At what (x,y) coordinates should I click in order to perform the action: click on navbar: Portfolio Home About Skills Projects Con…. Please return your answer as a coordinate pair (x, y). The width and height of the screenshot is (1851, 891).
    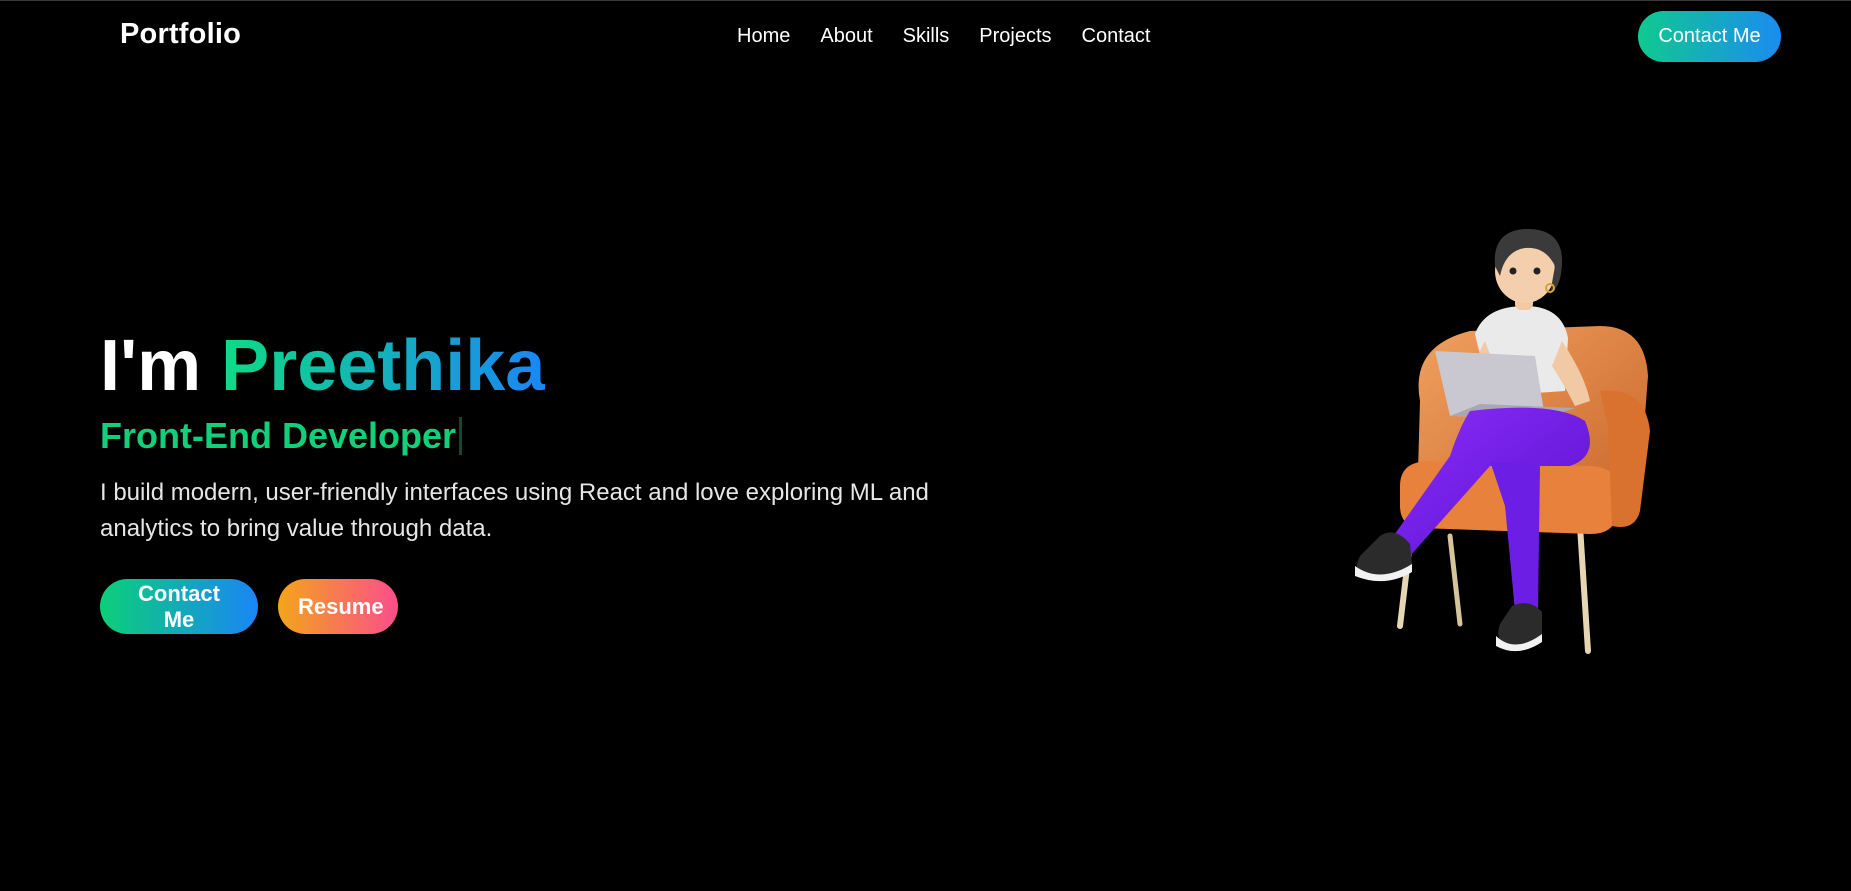
    Looking at the image, I should click on (925, 38).